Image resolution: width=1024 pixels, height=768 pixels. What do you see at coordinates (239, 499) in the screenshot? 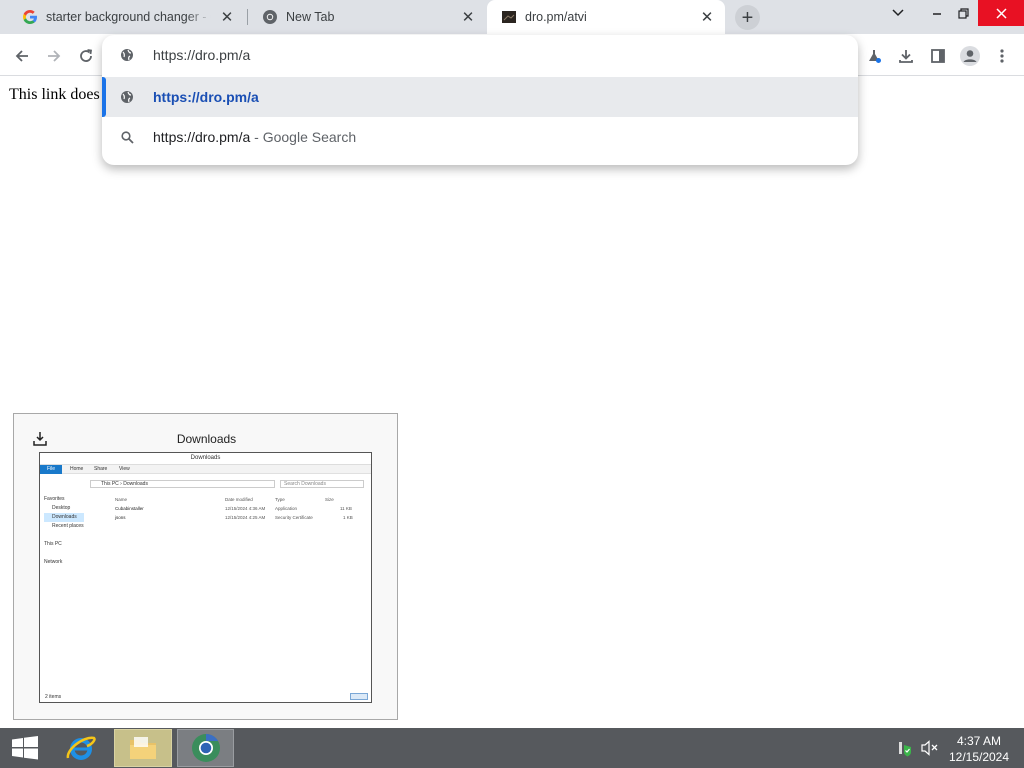
I see `col-date: Date modified` at bounding box center [239, 499].